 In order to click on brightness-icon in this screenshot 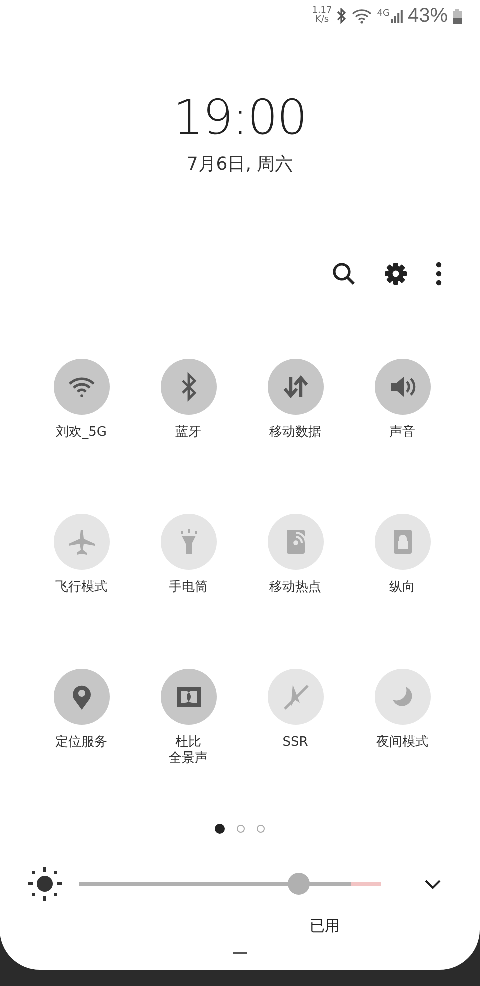, I will do `click(45, 884)`.